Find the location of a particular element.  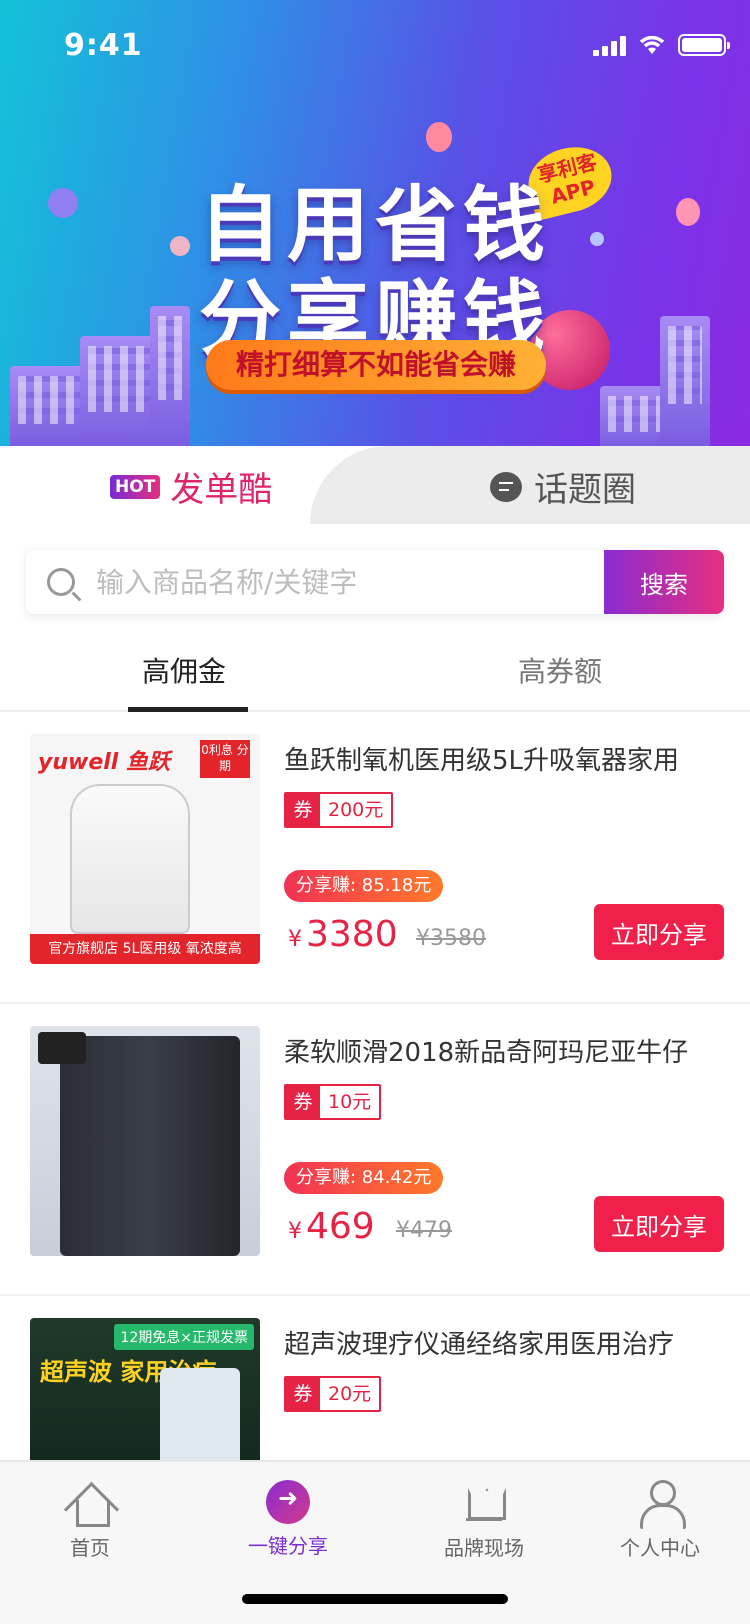

nav-brand-showcase: 品牌现场 is located at coordinates (484, 1519).